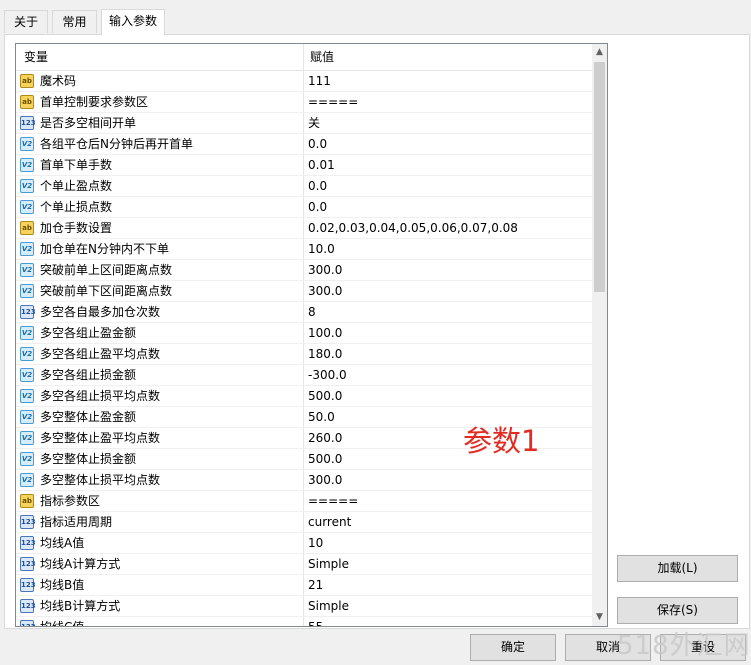  I want to click on parameter-value: 111, so click(319, 81).